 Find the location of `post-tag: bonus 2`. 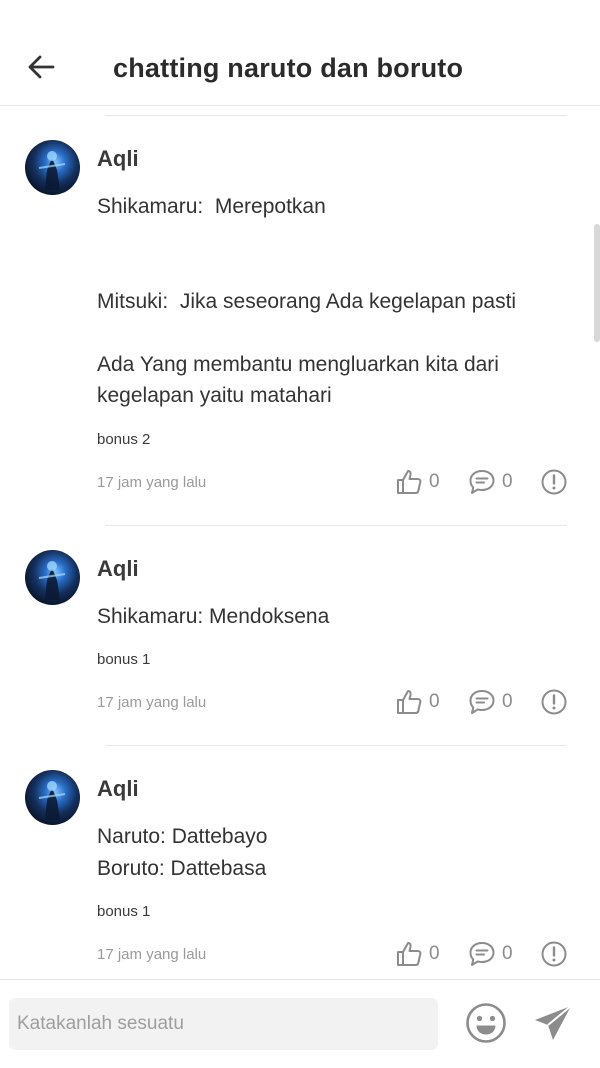

post-tag: bonus 2 is located at coordinates (123, 439).